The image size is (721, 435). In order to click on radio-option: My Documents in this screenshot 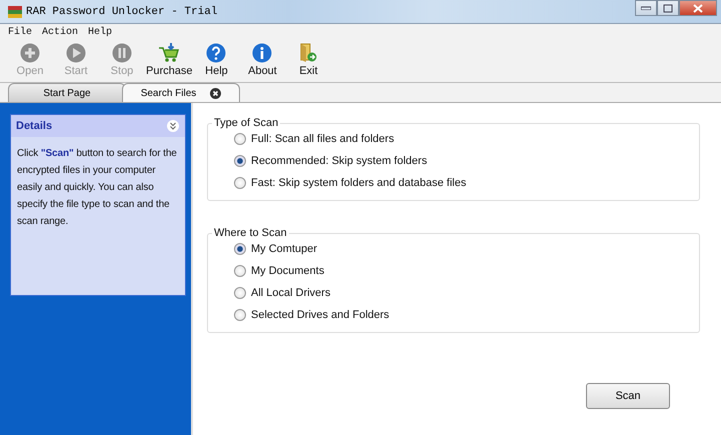, I will do `click(466, 270)`.